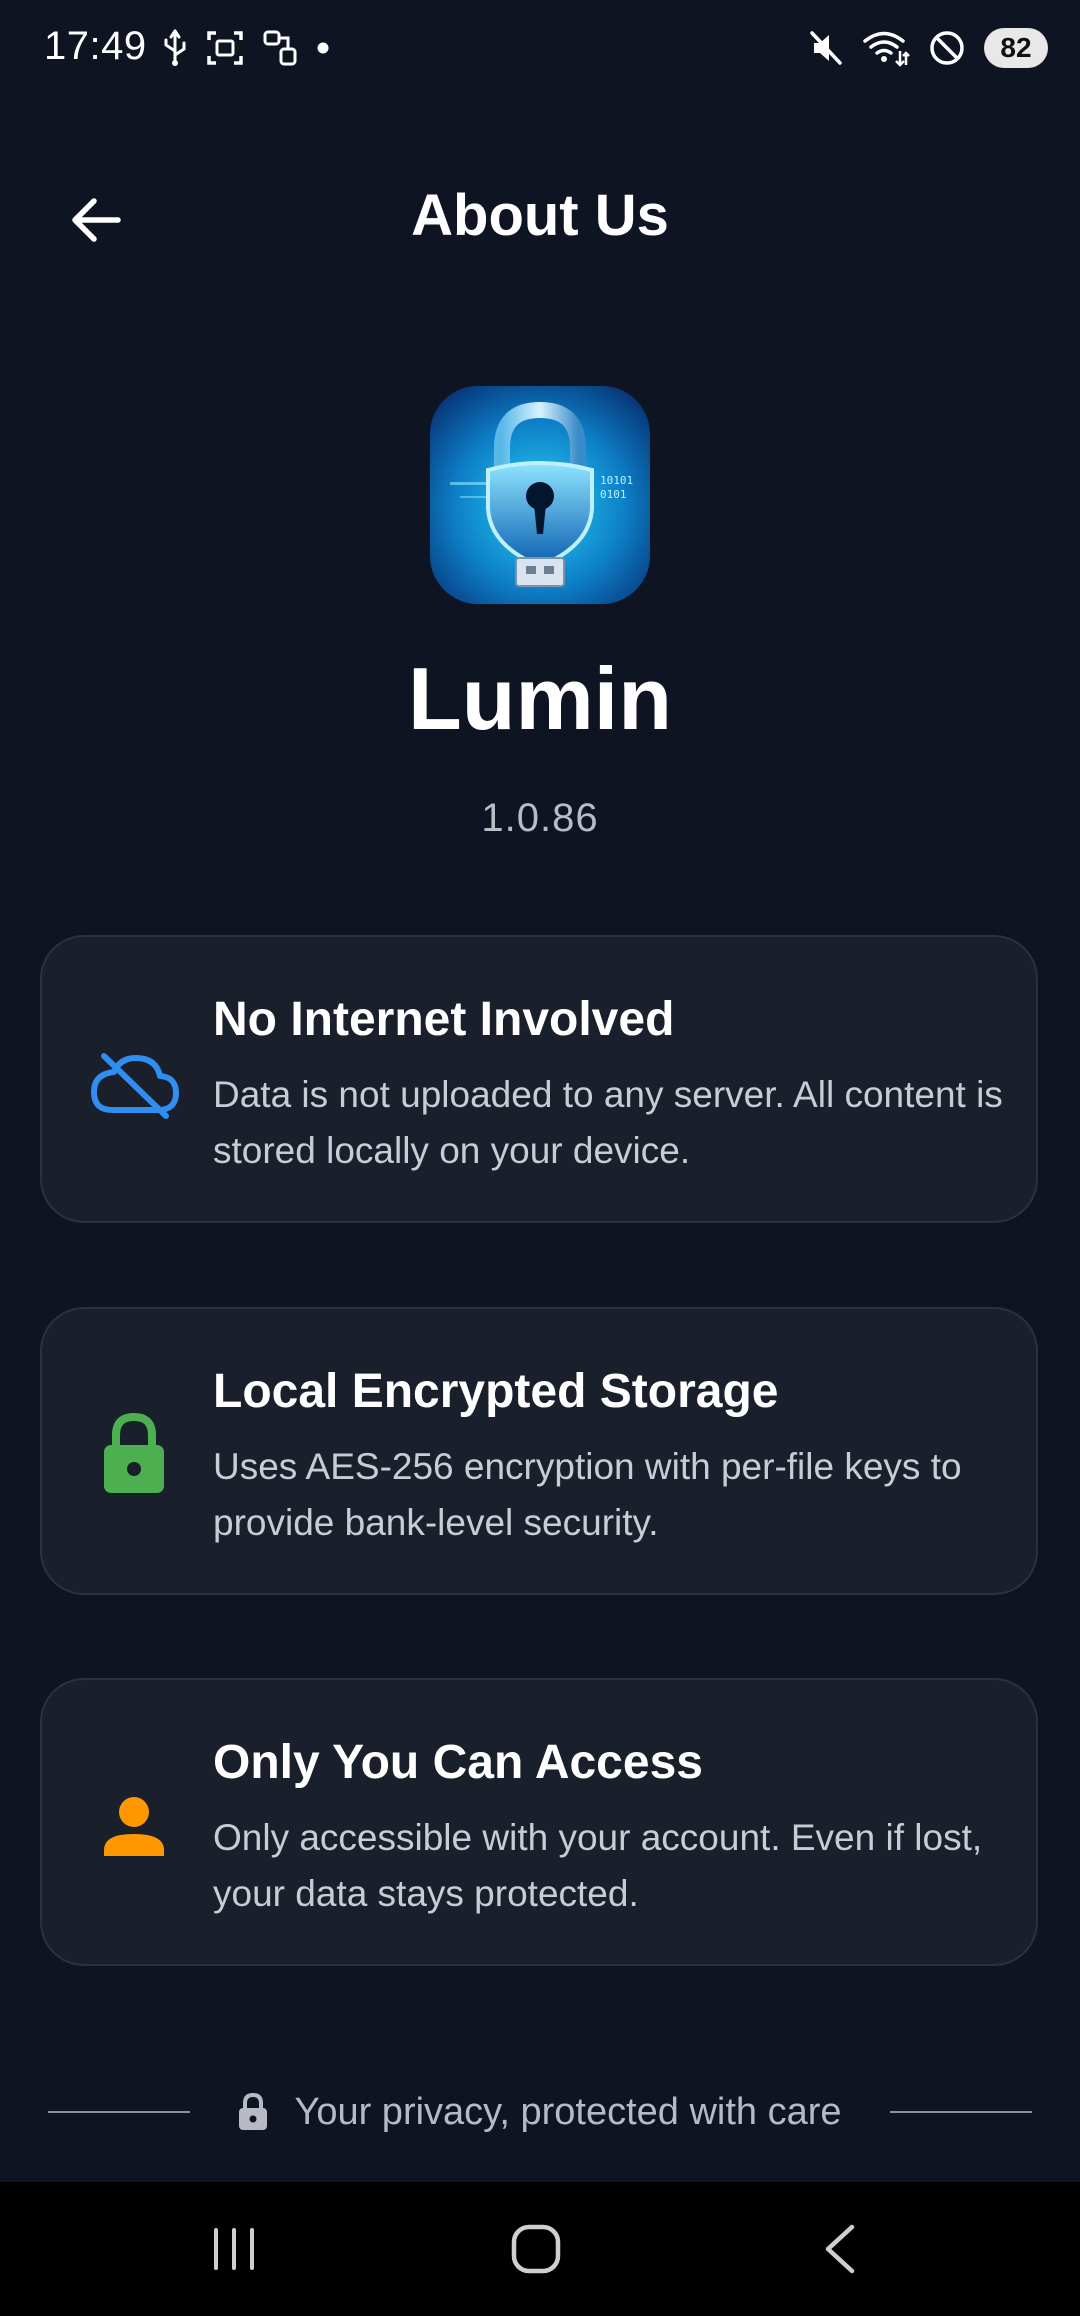 The width and height of the screenshot is (1080, 2316). I want to click on mute-icon, so click(826, 48).